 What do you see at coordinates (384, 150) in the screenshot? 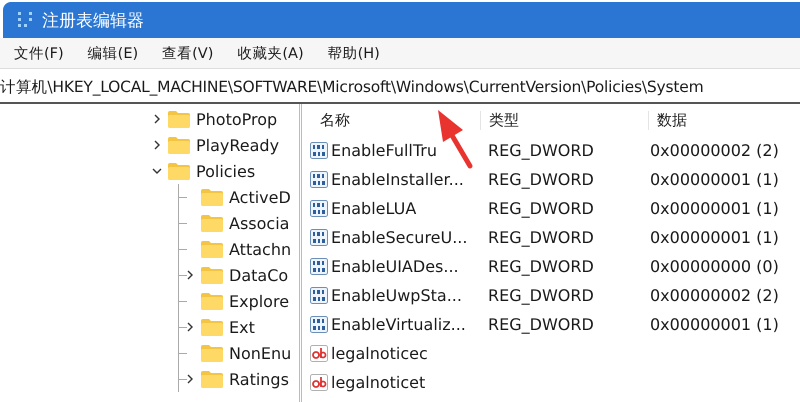
I see `value-name: EnableFullTru` at bounding box center [384, 150].